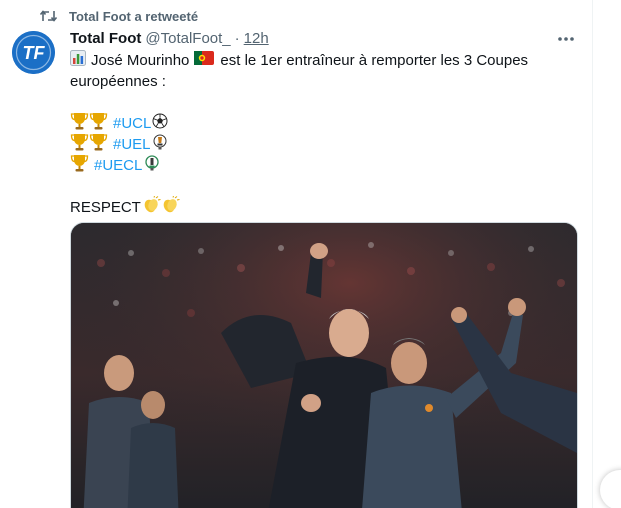  I want to click on hashtag-ucl: #UCL, so click(132, 123).